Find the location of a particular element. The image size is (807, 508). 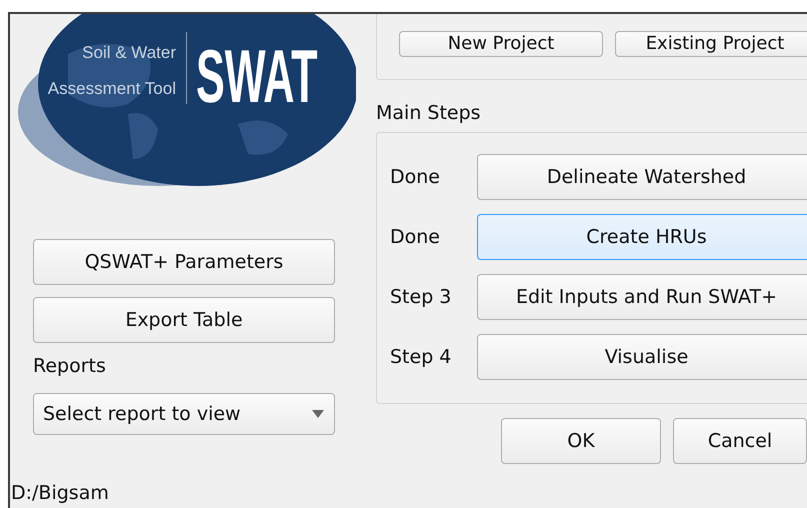

step-status: Step 4 is located at coordinates (420, 357).